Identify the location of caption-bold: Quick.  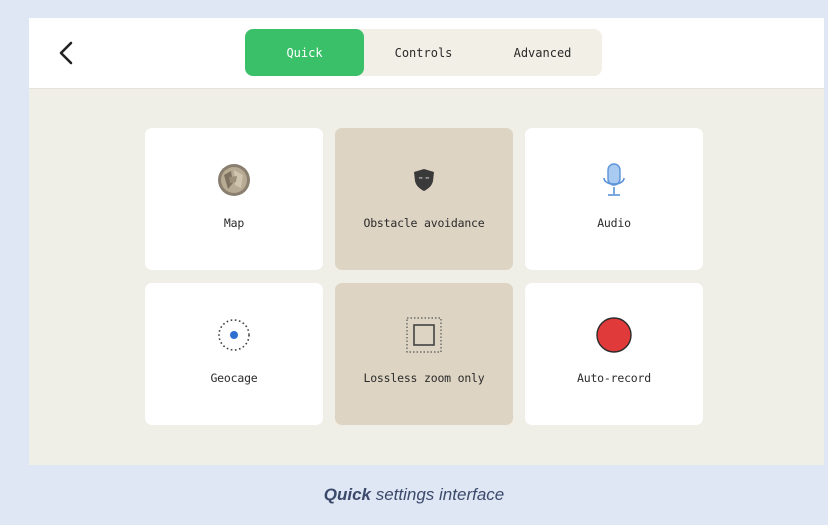
(347, 494).